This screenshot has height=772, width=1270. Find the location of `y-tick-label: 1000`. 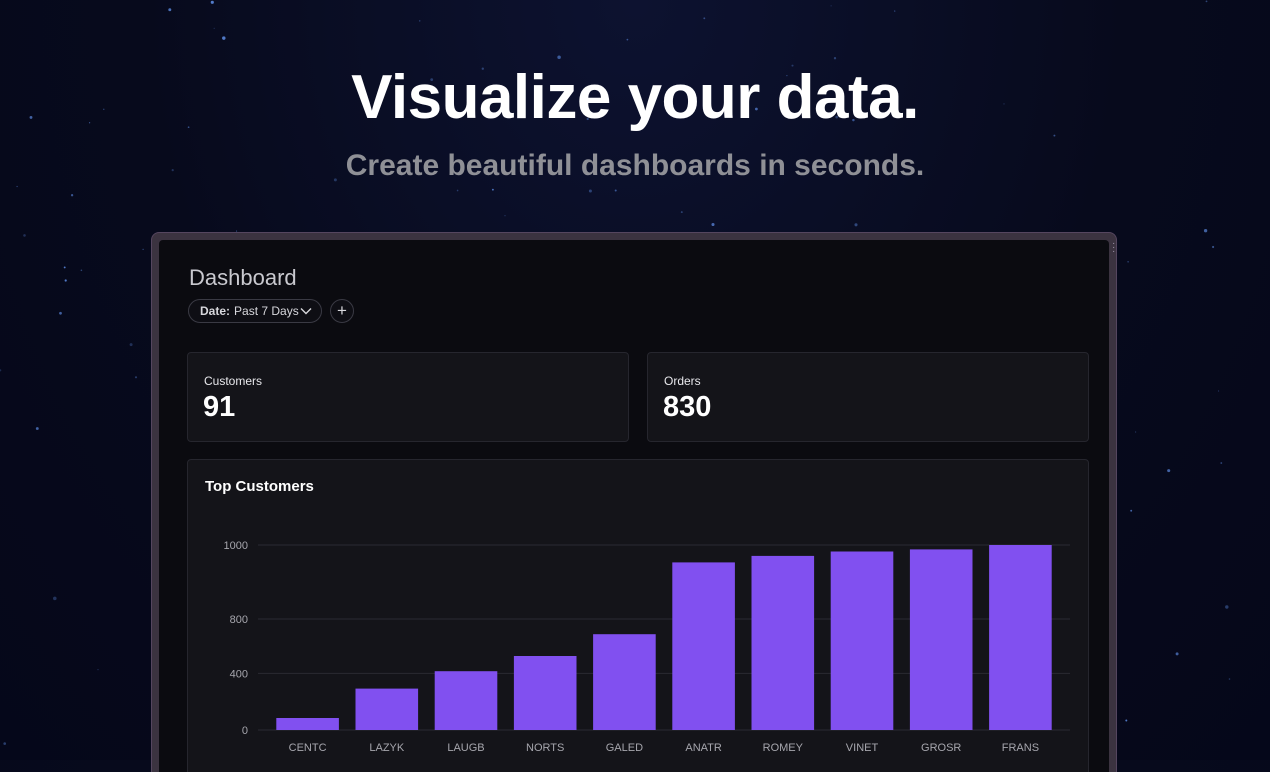

y-tick-label: 1000 is located at coordinates (236, 546).